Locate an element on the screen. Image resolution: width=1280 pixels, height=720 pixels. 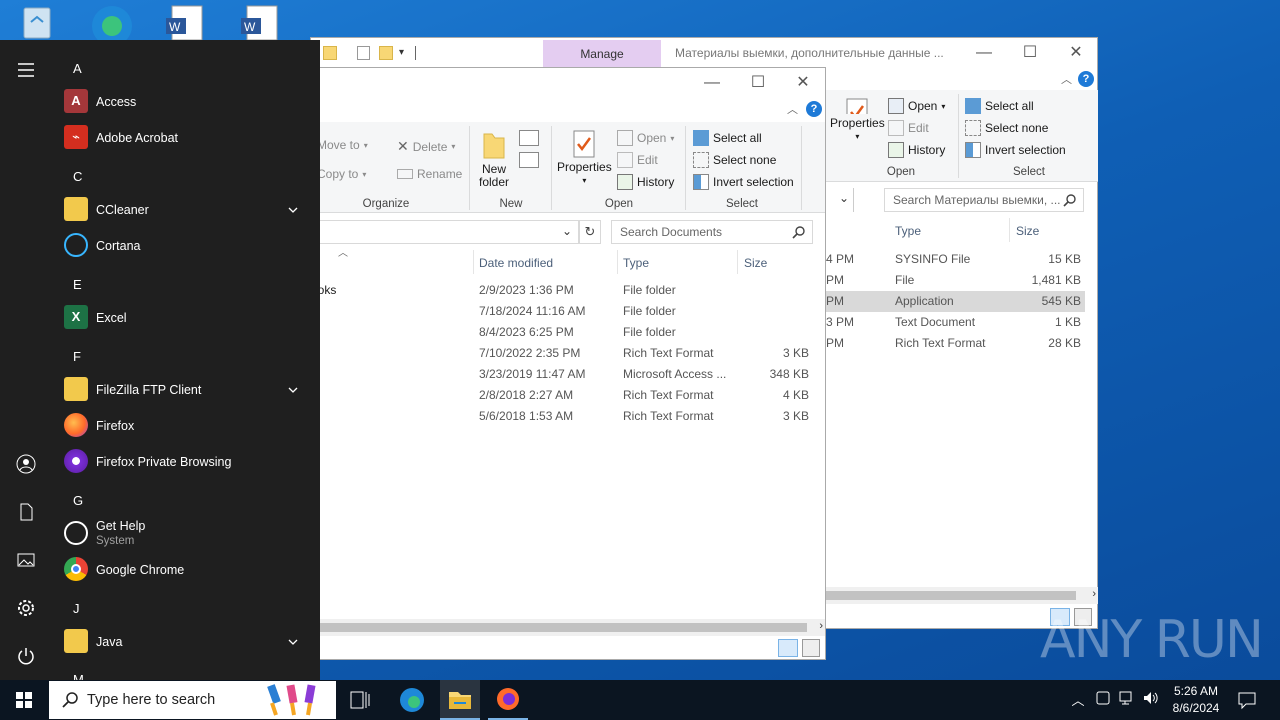
pictures-icon is located at coordinates (26, 560).